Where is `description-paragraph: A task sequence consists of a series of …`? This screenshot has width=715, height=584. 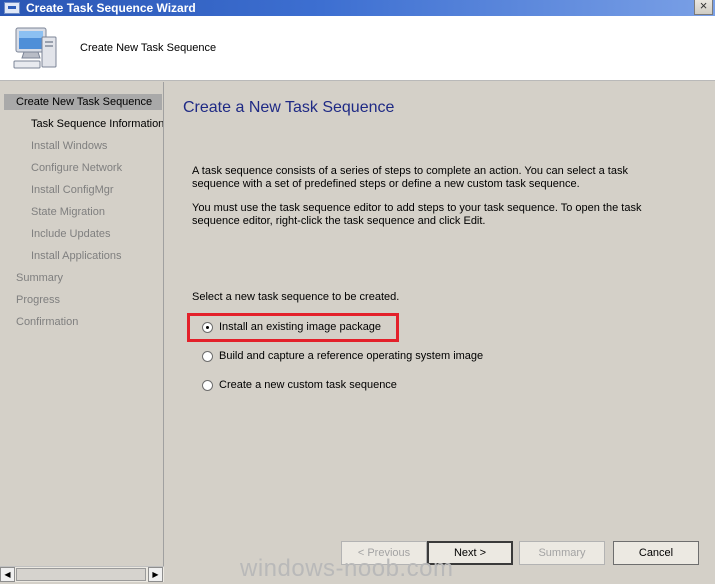 description-paragraph: A task sequence consists of a series of … is located at coordinates (410, 177).